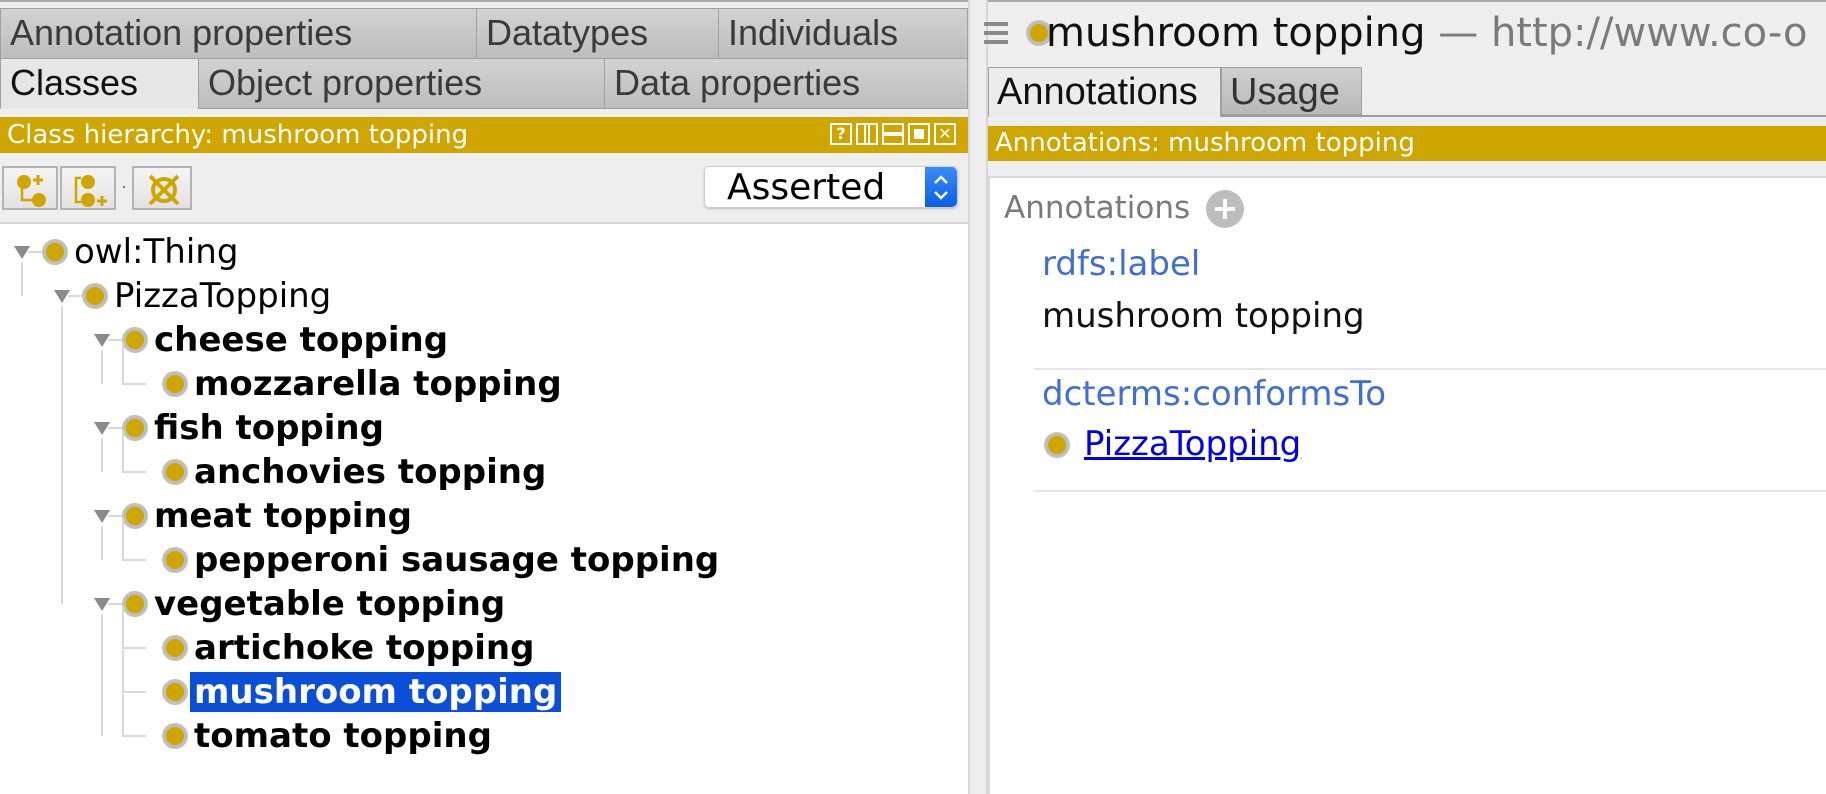 Image resolution: width=1826 pixels, height=794 pixels. Describe the element at coordinates (1649, 33) in the screenshot. I see `entity-uri: http://www.co-o` at that location.